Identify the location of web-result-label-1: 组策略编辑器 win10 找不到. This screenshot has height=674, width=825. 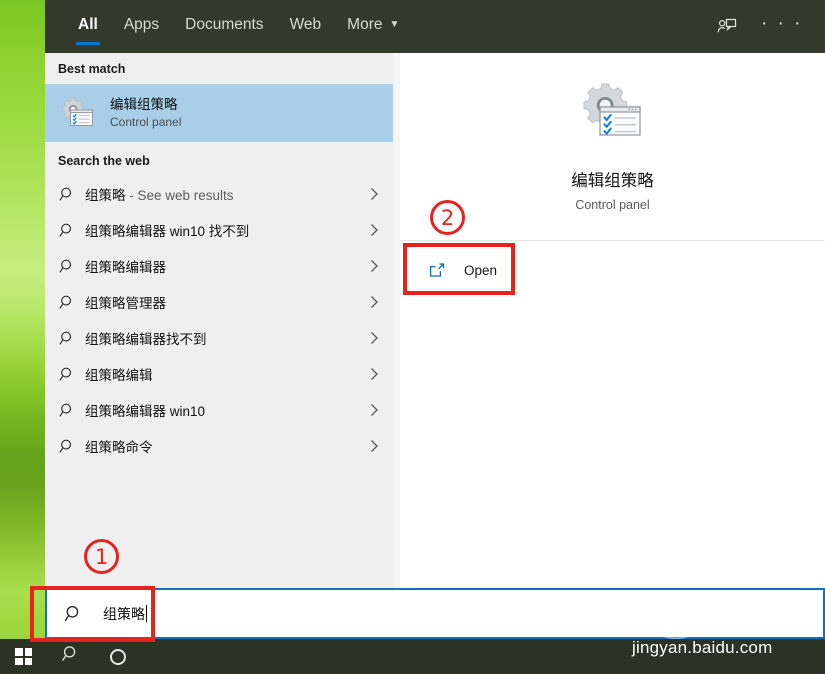
(225, 230).